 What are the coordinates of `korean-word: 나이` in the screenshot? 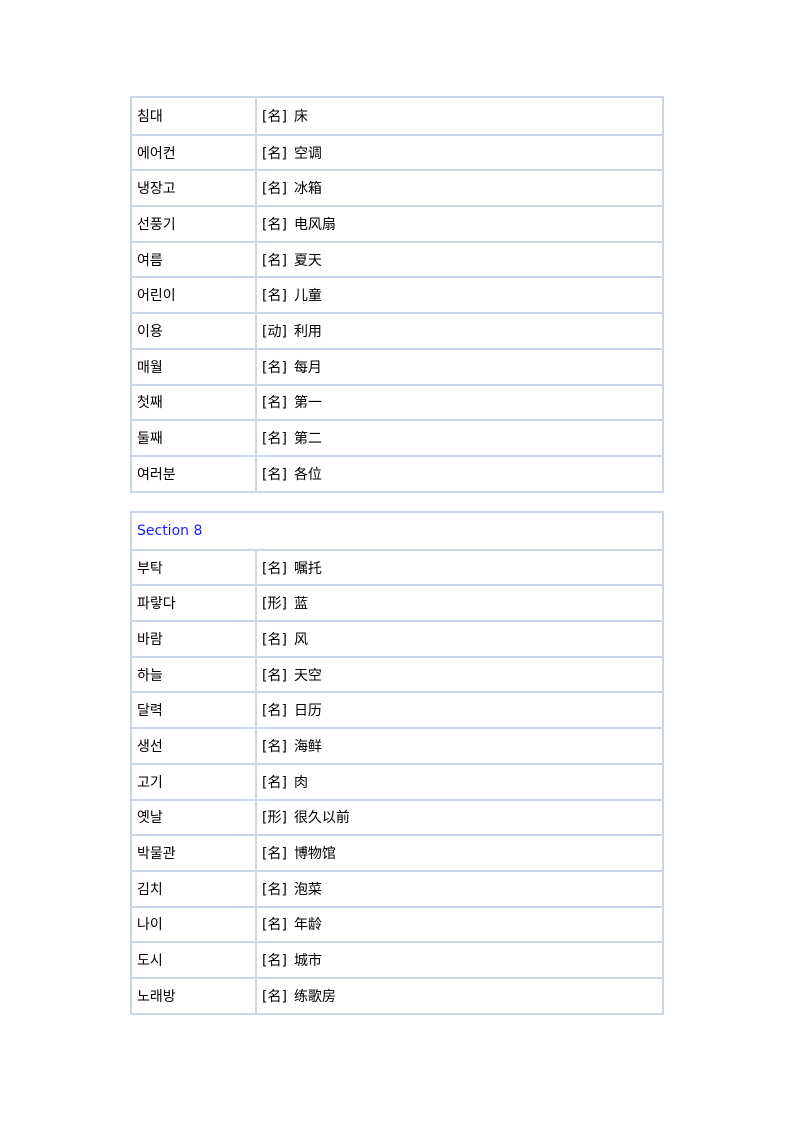 It's located at (194, 924).